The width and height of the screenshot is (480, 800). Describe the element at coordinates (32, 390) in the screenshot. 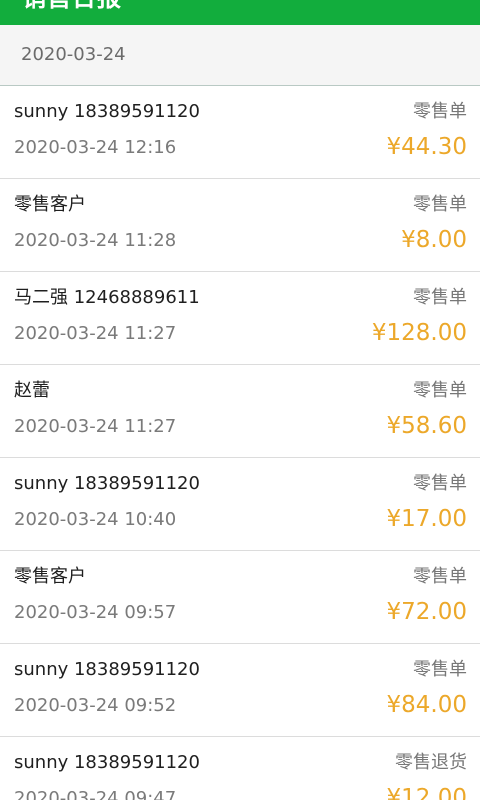

I see `order-customer: 赵蕾` at that location.